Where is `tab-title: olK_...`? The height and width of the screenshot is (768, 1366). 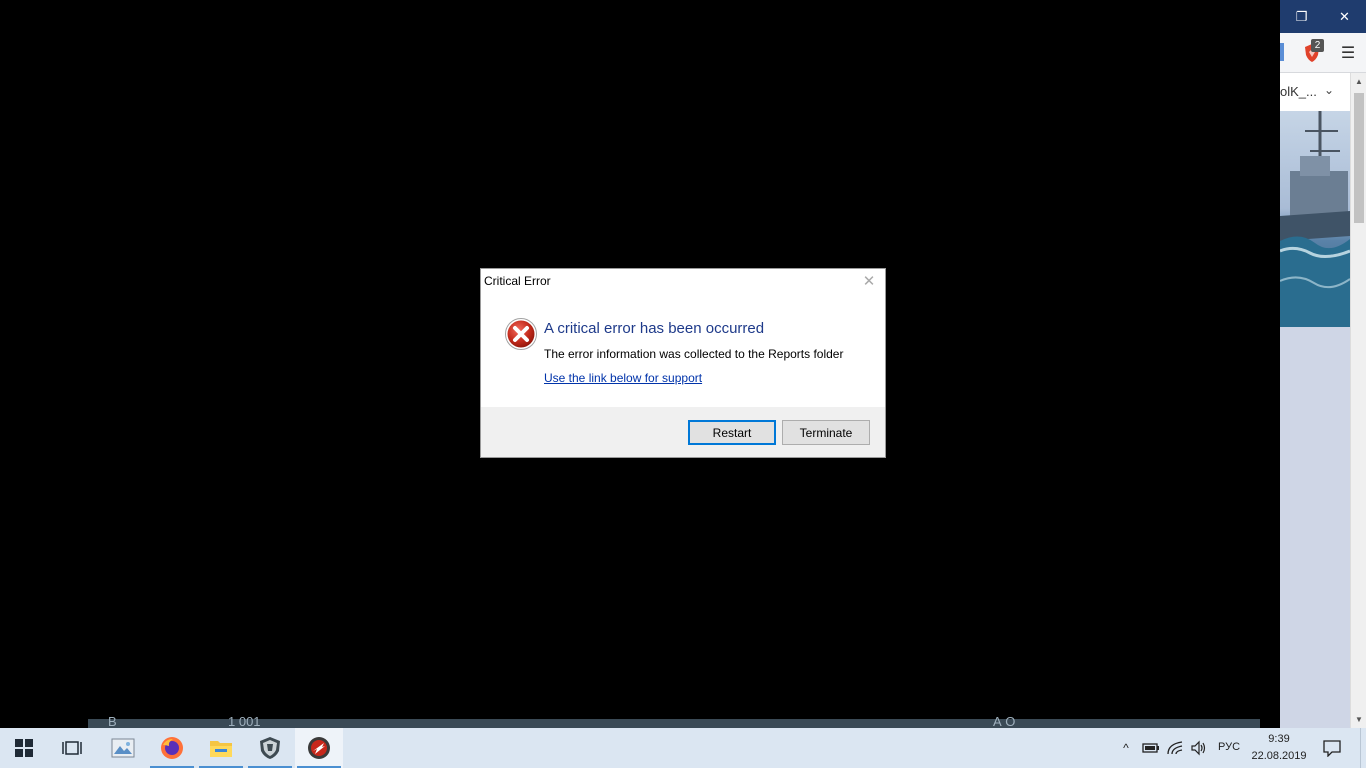 tab-title: olK_... is located at coordinates (1300, 91).